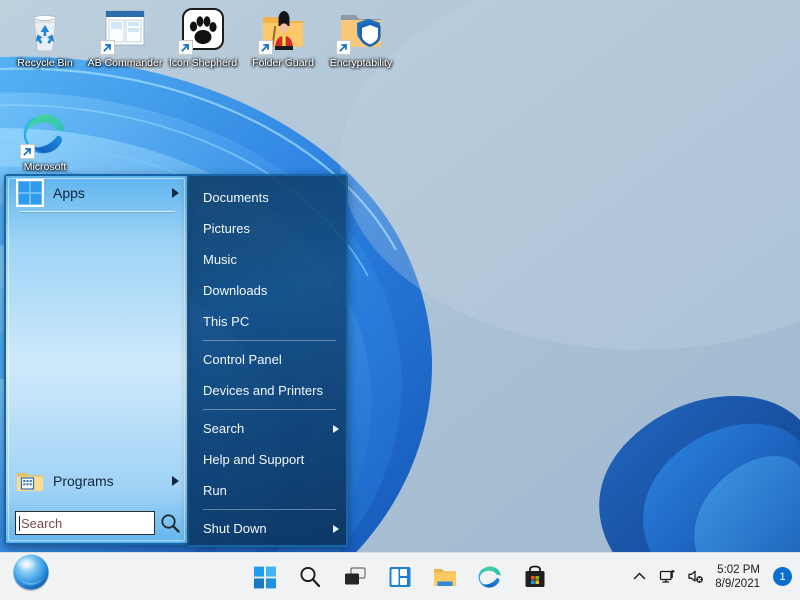 This screenshot has height=600, width=800. Describe the element at coordinates (267, 321) in the screenshot. I see `start-menu-item-this-pc: This PC` at that location.